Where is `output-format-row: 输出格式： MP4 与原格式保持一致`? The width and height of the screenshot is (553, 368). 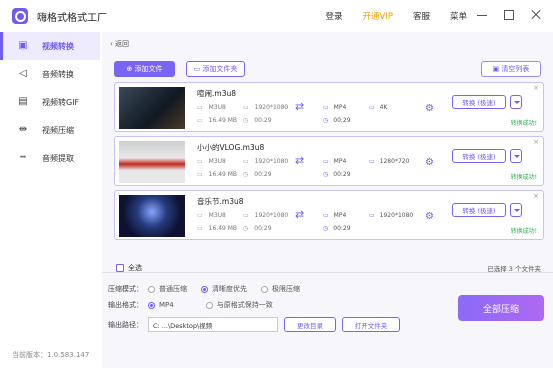
output-format-row: 输出格式： MP4 与原格式保持一致 is located at coordinates (197, 305).